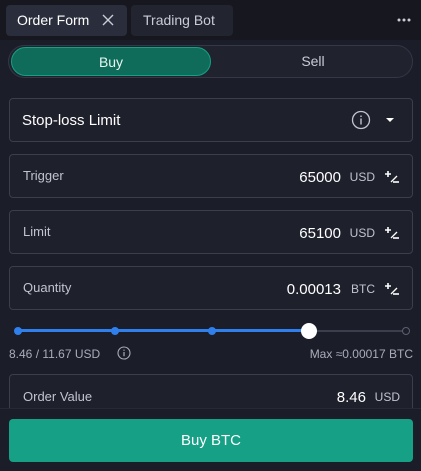  I want to click on trigger-unit: USD, so click(362, 177).